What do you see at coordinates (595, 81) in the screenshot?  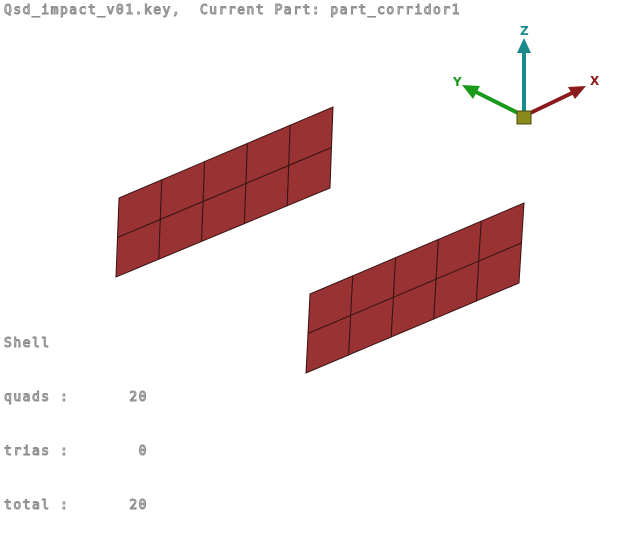 I see `x-axis-label: X` at bounding box center [595, 81].